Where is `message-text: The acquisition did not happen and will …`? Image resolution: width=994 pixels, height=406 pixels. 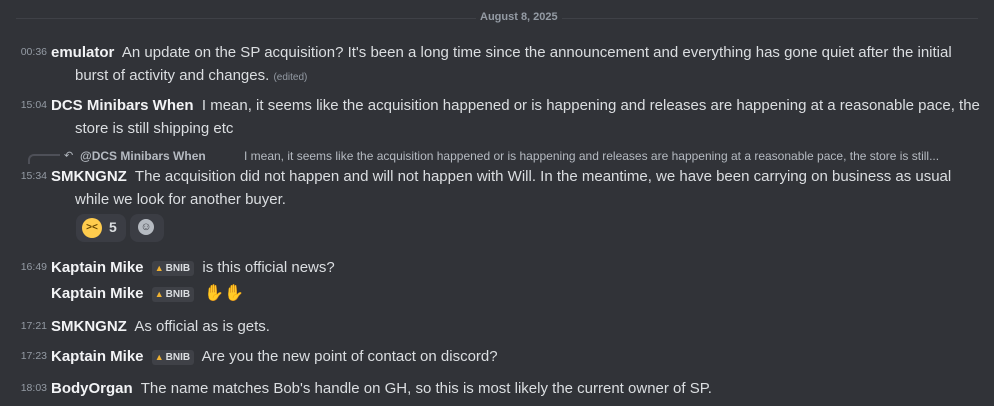
message-text: The acquisition did not happen and will … is located at coordinates (543, 176).